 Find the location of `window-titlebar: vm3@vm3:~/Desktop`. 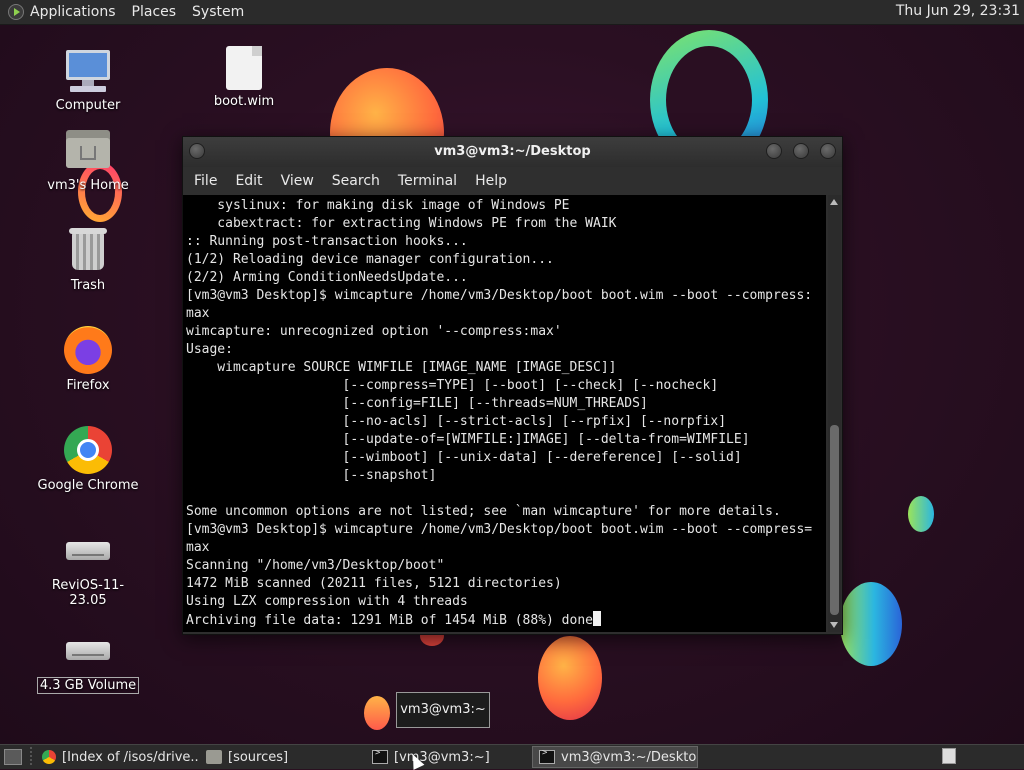

window-titlebar: vm3@vm3:~/Desktop is located at coordinates (512, 152).